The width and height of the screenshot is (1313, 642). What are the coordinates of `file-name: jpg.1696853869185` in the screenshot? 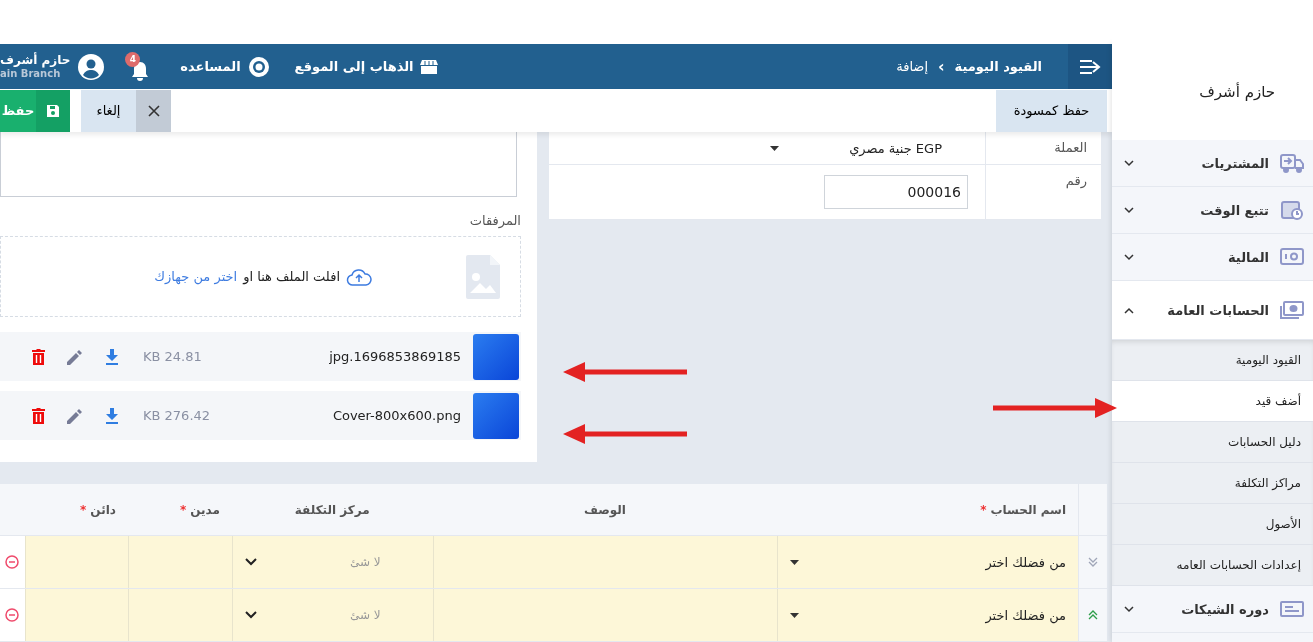 It's located at (395, 356).